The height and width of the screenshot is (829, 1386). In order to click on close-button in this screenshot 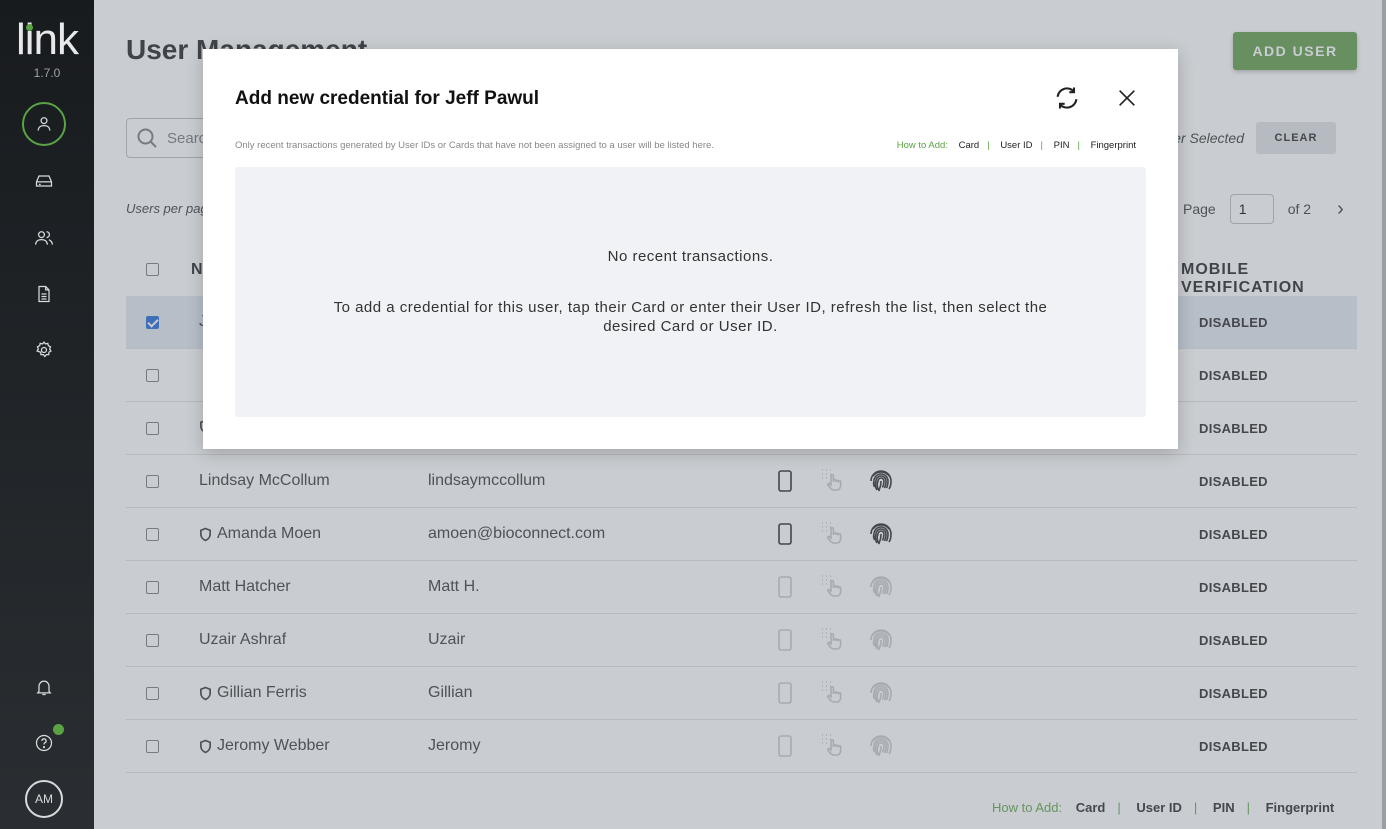, I will do `click(1127, 99)`.